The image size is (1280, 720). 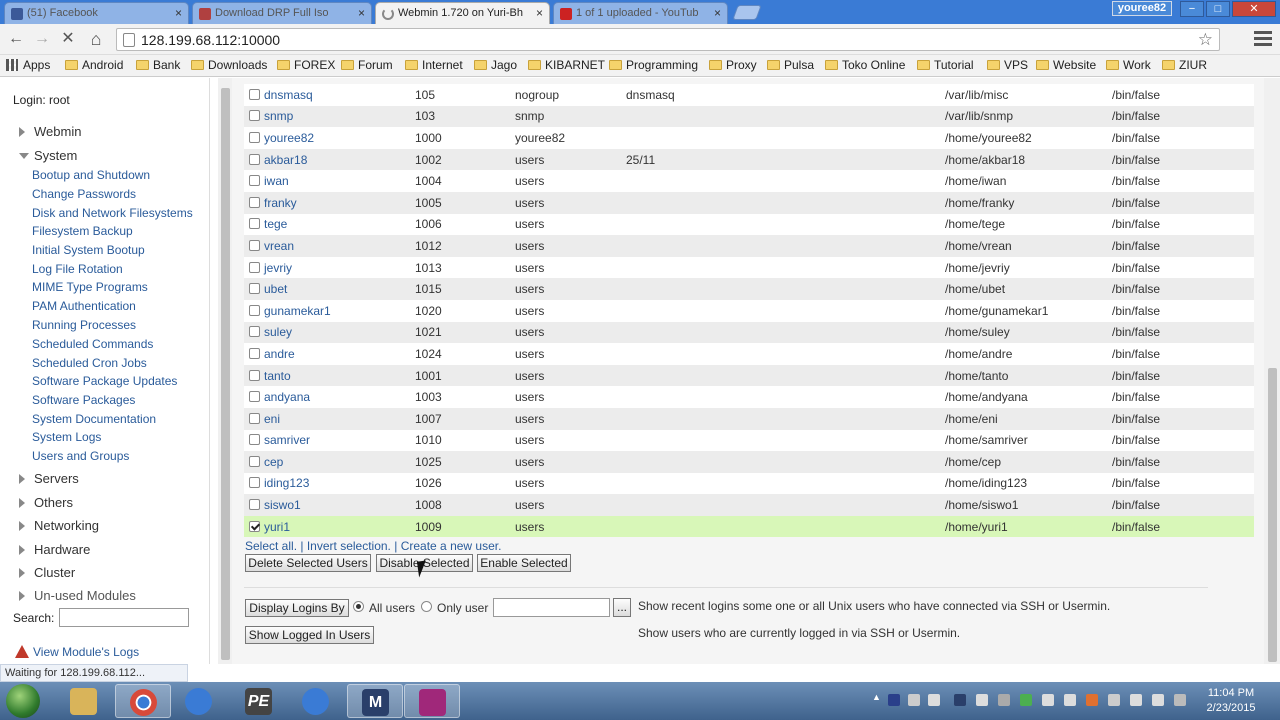 I want to click on tab-webmin: Webmin 1.720 on Yuri-Bh ×, so click(x=462, y=13).